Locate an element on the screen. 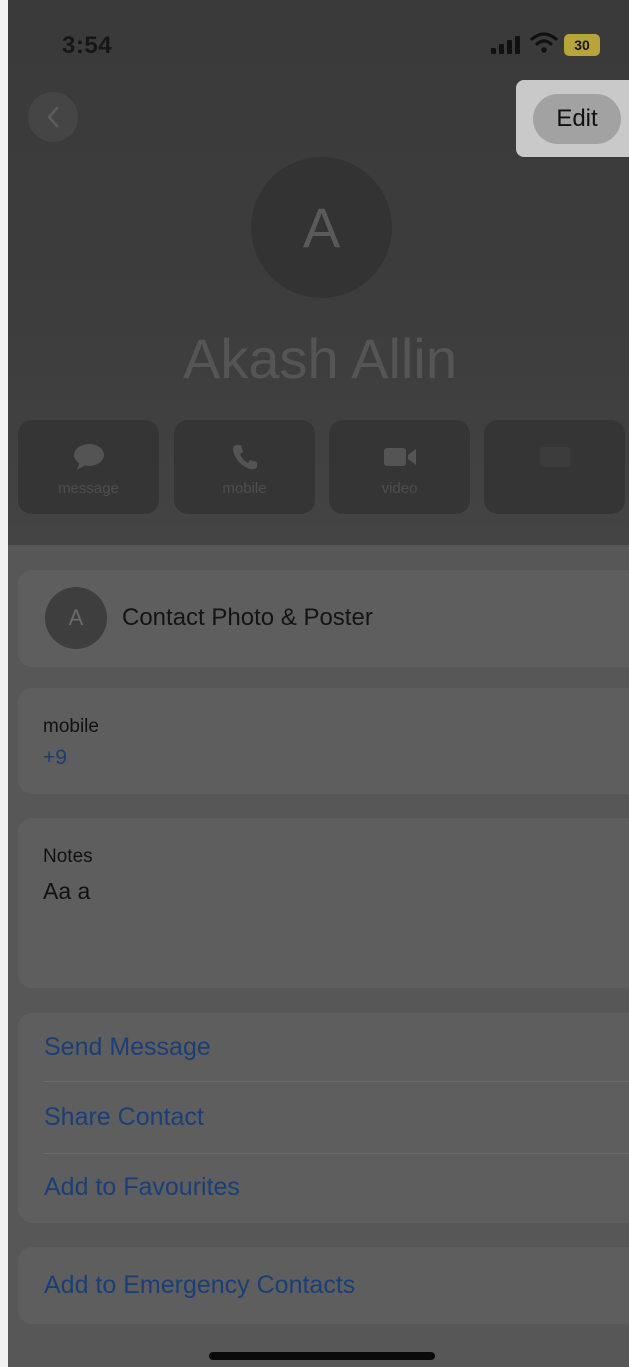 Image resolution: width=629 pixels, height=1367 pixels. contact-photo-poster-label: Contact Photo & Poster is located at coordinates (247, 617).